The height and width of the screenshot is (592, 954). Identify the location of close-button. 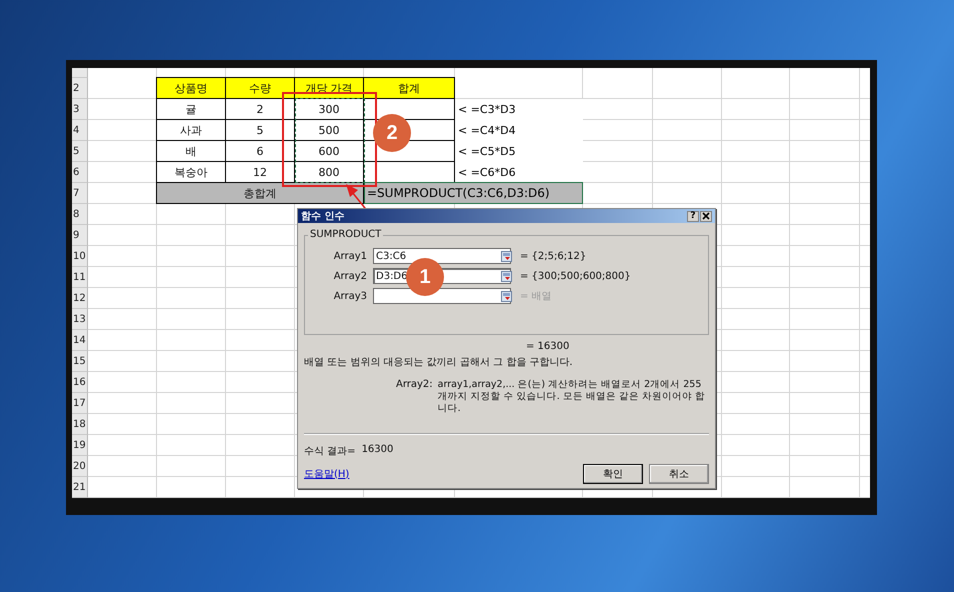
(706, 216).